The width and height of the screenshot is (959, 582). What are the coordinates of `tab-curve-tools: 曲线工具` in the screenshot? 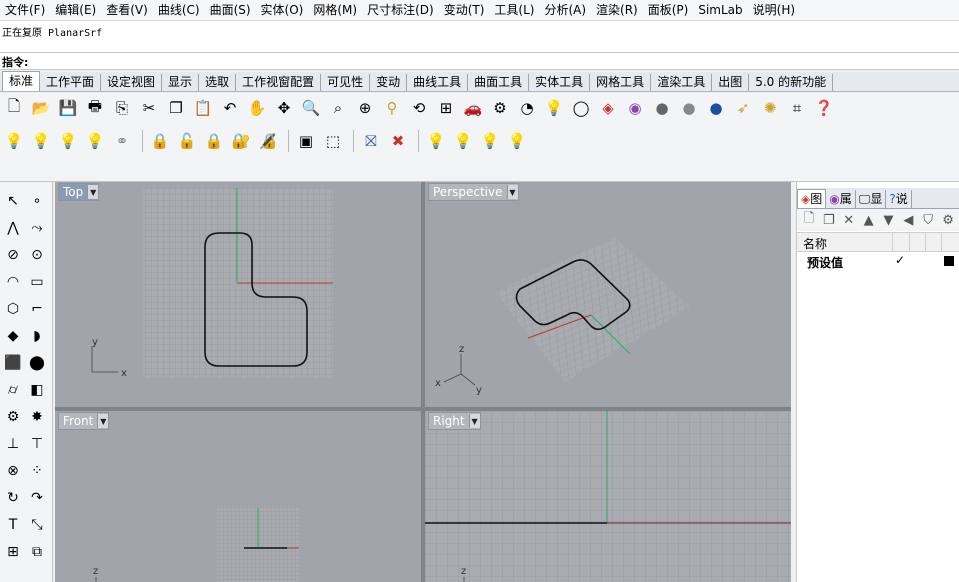 It's located at (438, 82).